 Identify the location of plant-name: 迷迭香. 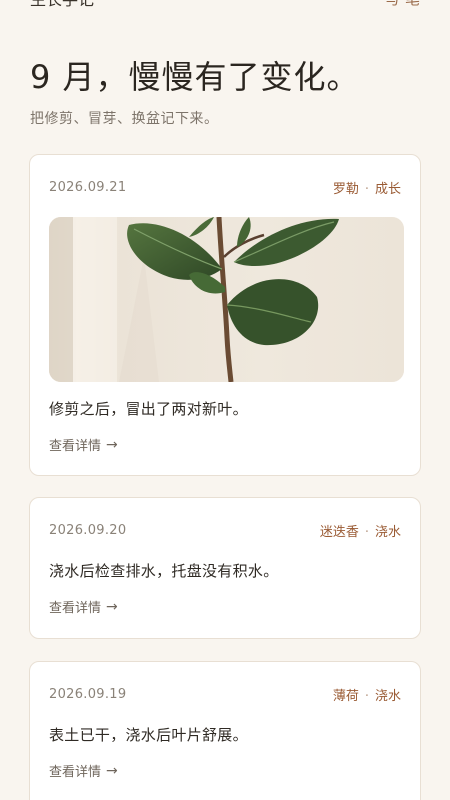
(339, 532).